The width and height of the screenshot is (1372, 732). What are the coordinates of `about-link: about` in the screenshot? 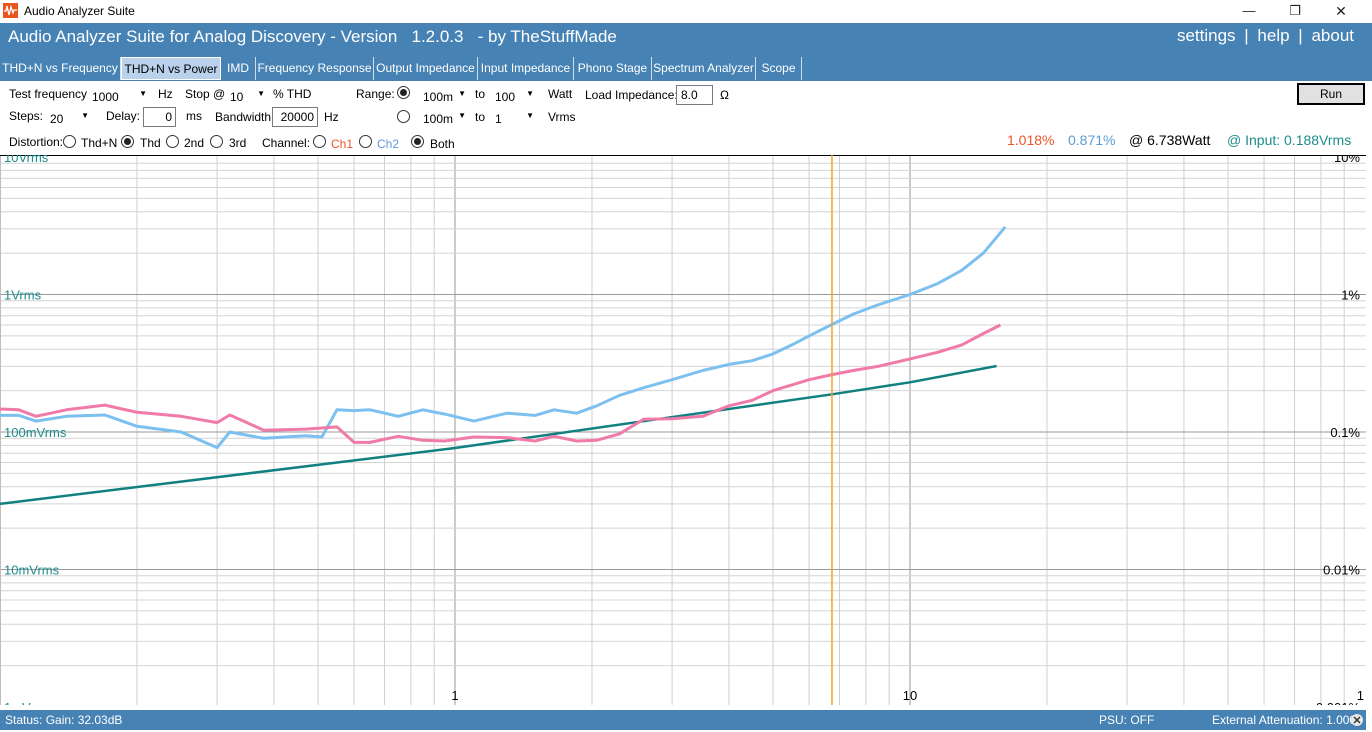 It's located at (1332, 35).